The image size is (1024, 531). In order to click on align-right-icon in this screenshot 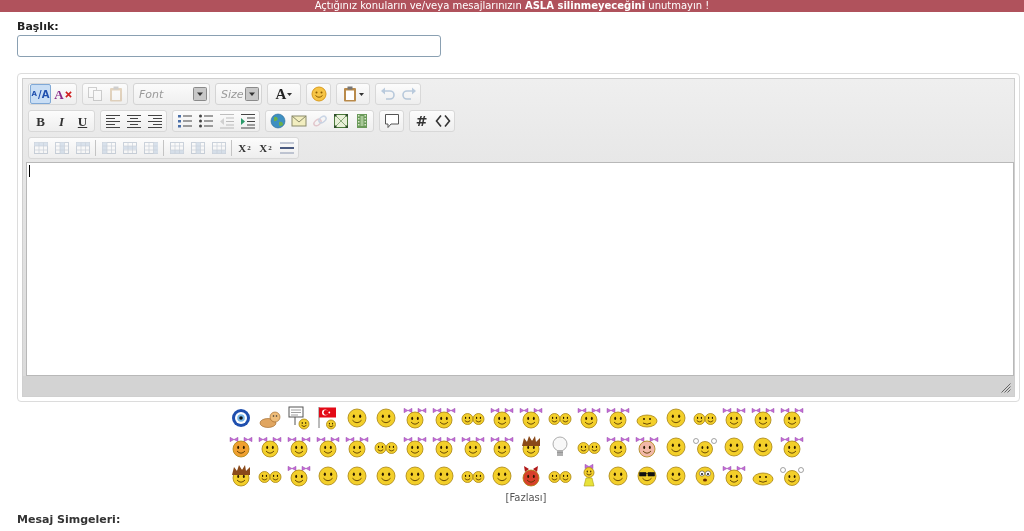, I will do `click(154, 121)`.